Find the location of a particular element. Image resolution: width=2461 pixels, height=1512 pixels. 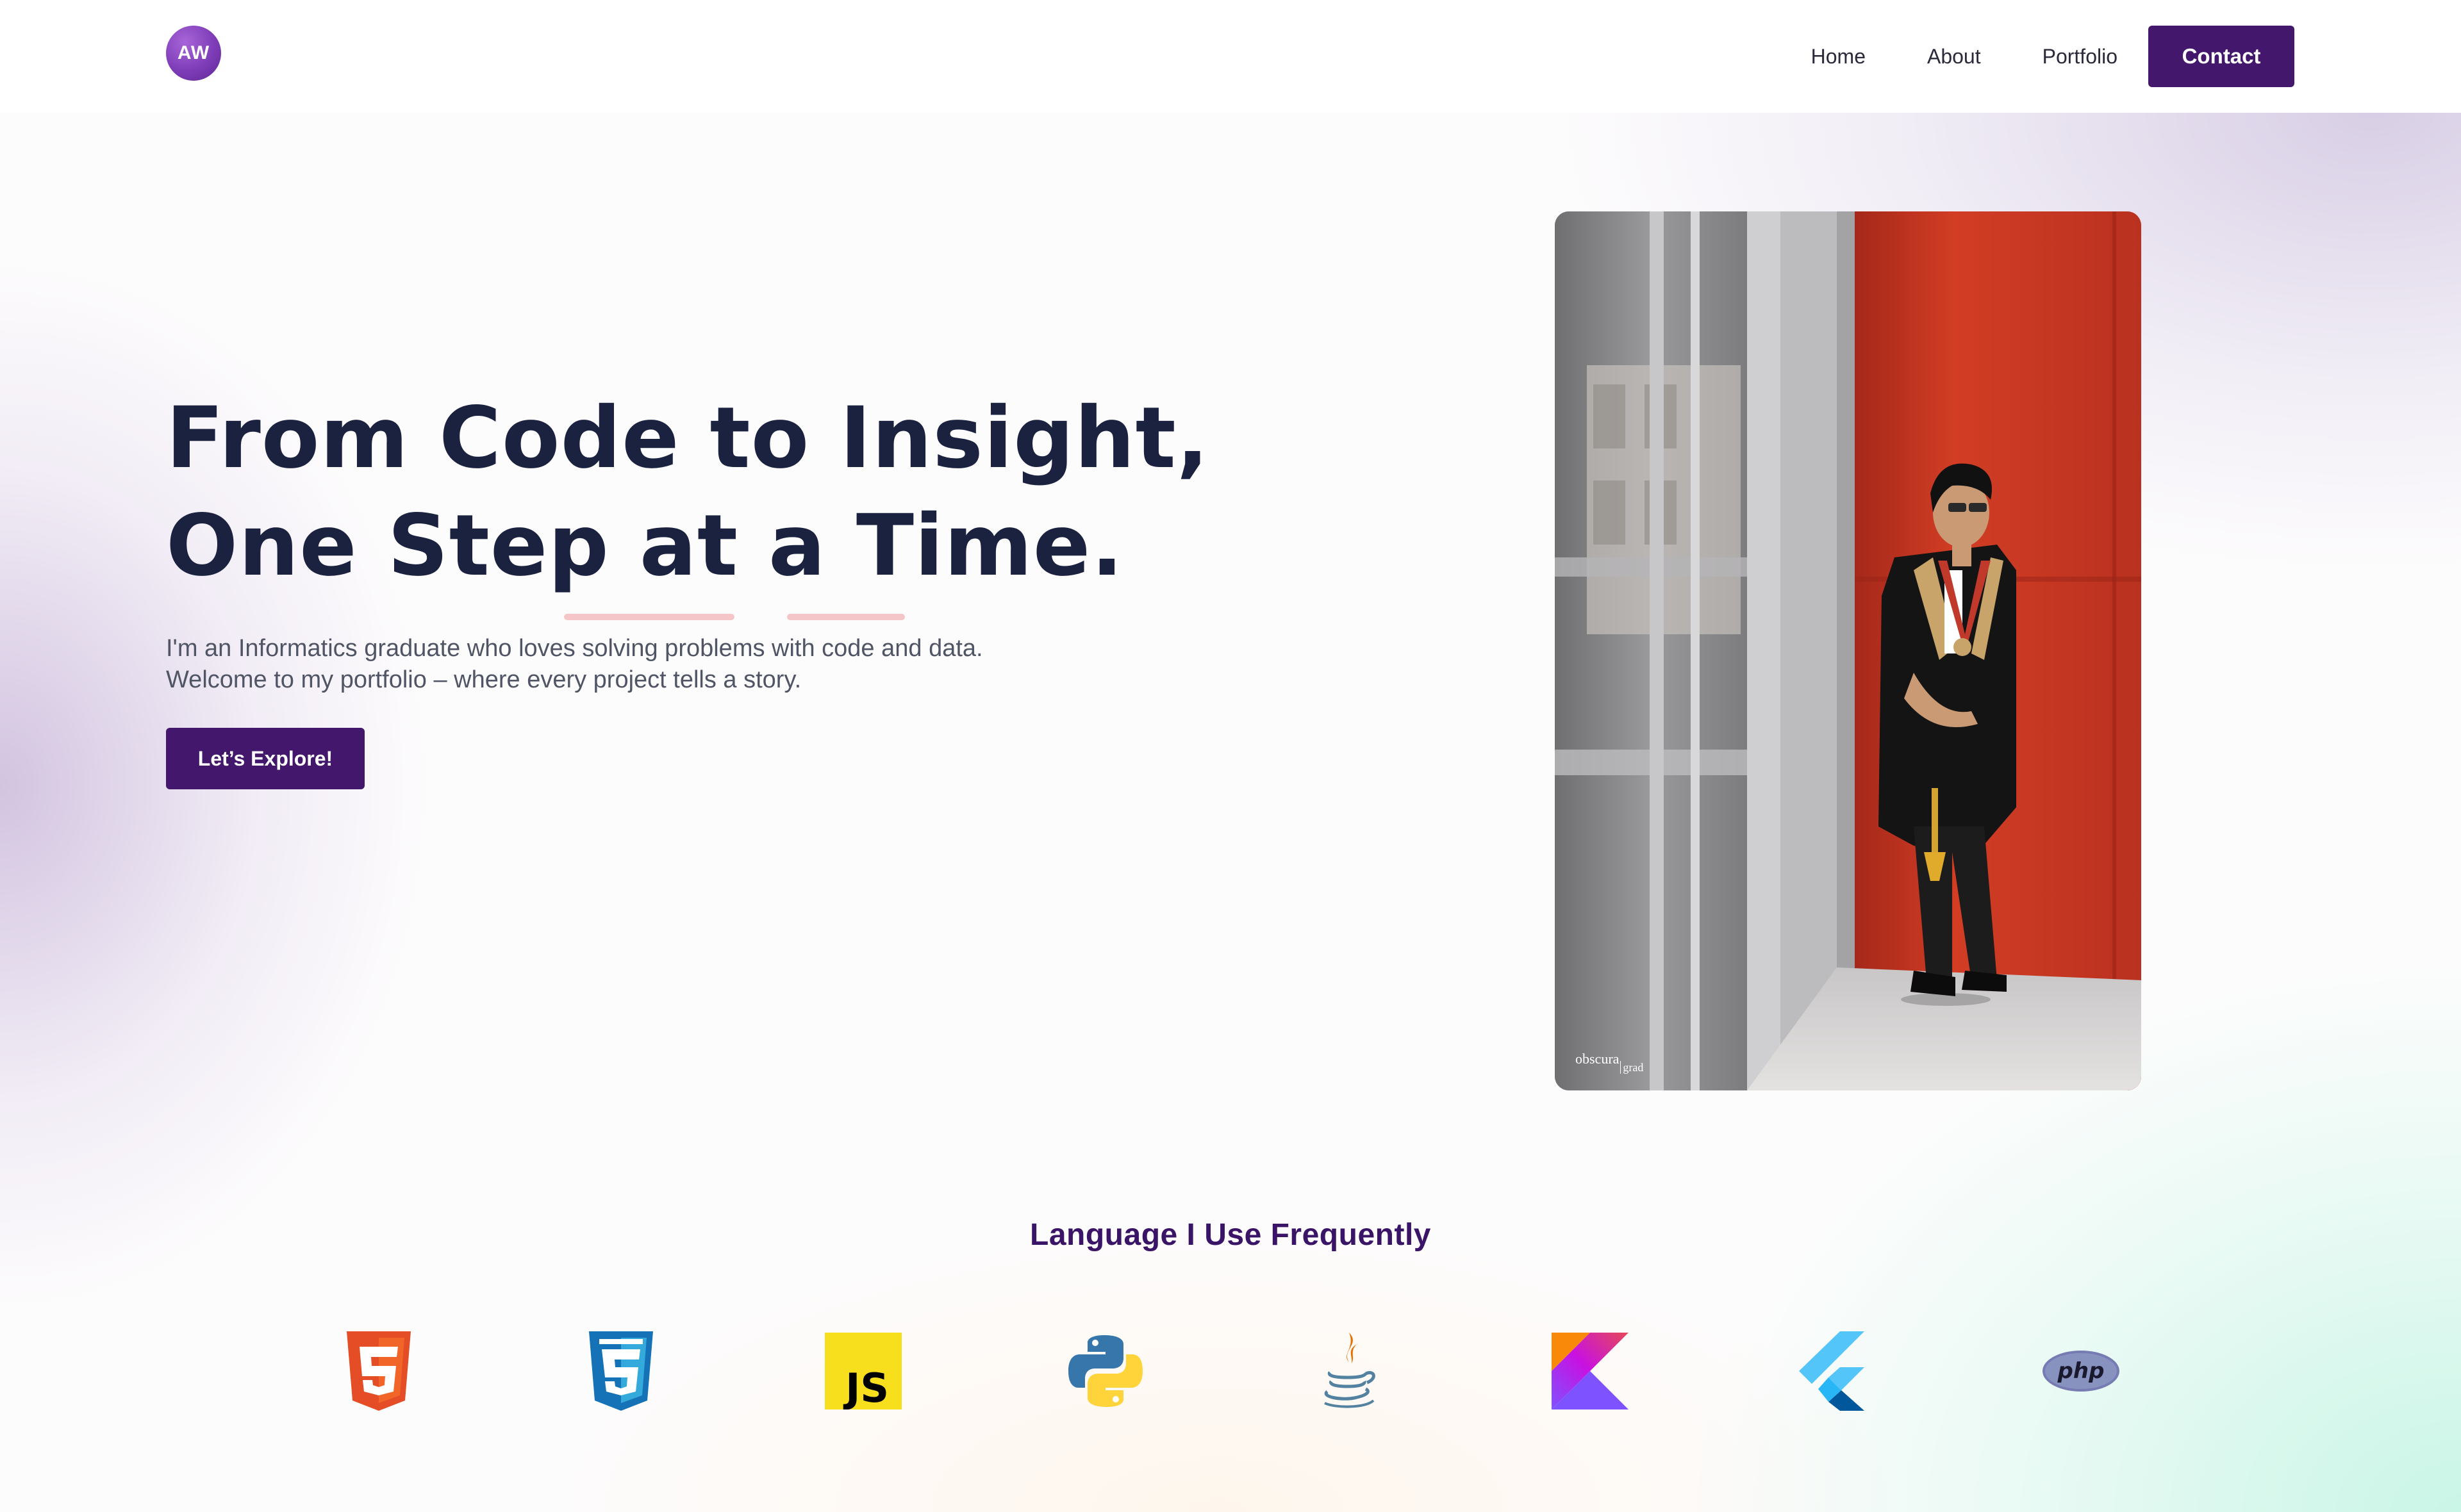

main-nav: Home About Portfolio Contact is located at coordinates (2052, 57).